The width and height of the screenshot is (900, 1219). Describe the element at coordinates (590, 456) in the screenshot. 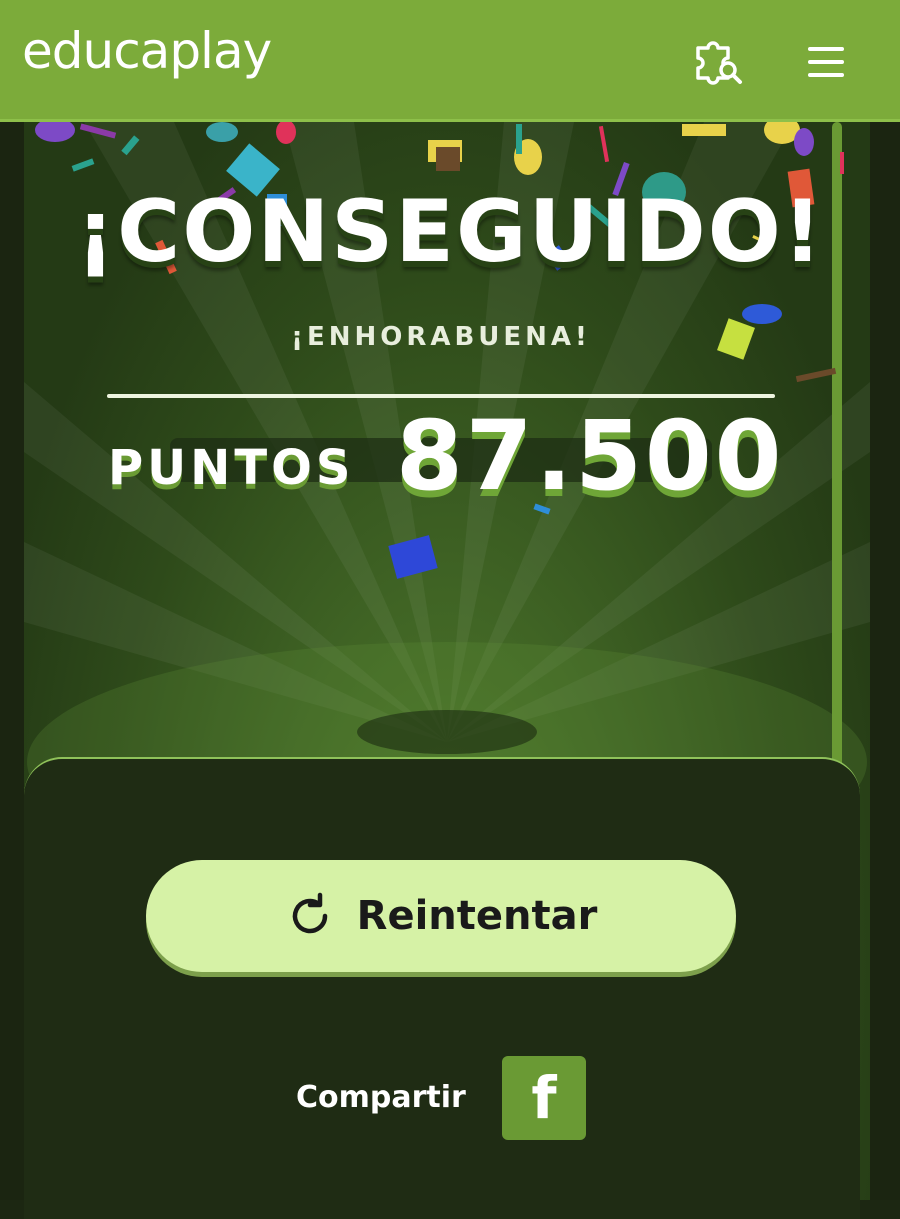

I see `points-value: 87.500` at that location.